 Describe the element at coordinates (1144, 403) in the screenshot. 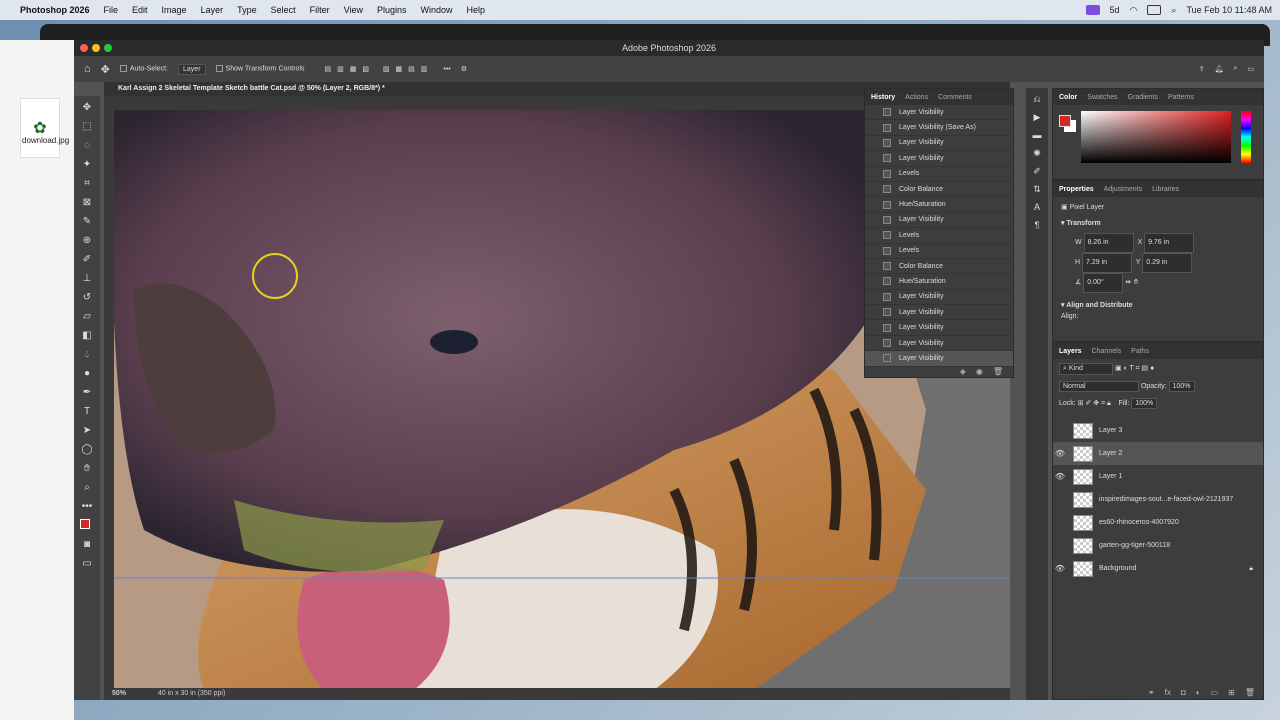

I see `fill-field: 100%` at that location.